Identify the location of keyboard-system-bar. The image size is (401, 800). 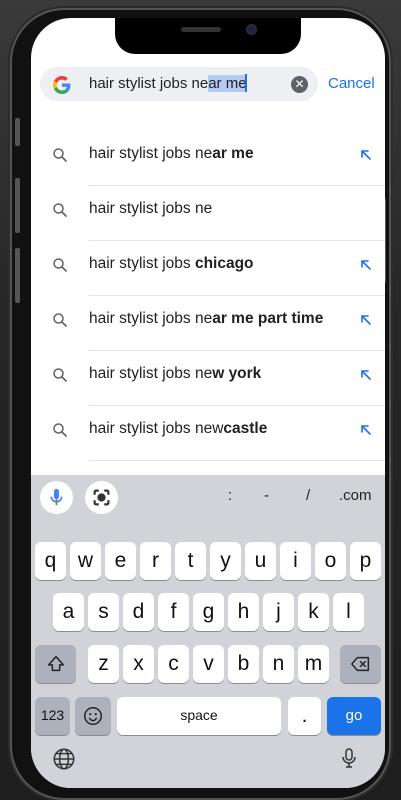
(208, 761).